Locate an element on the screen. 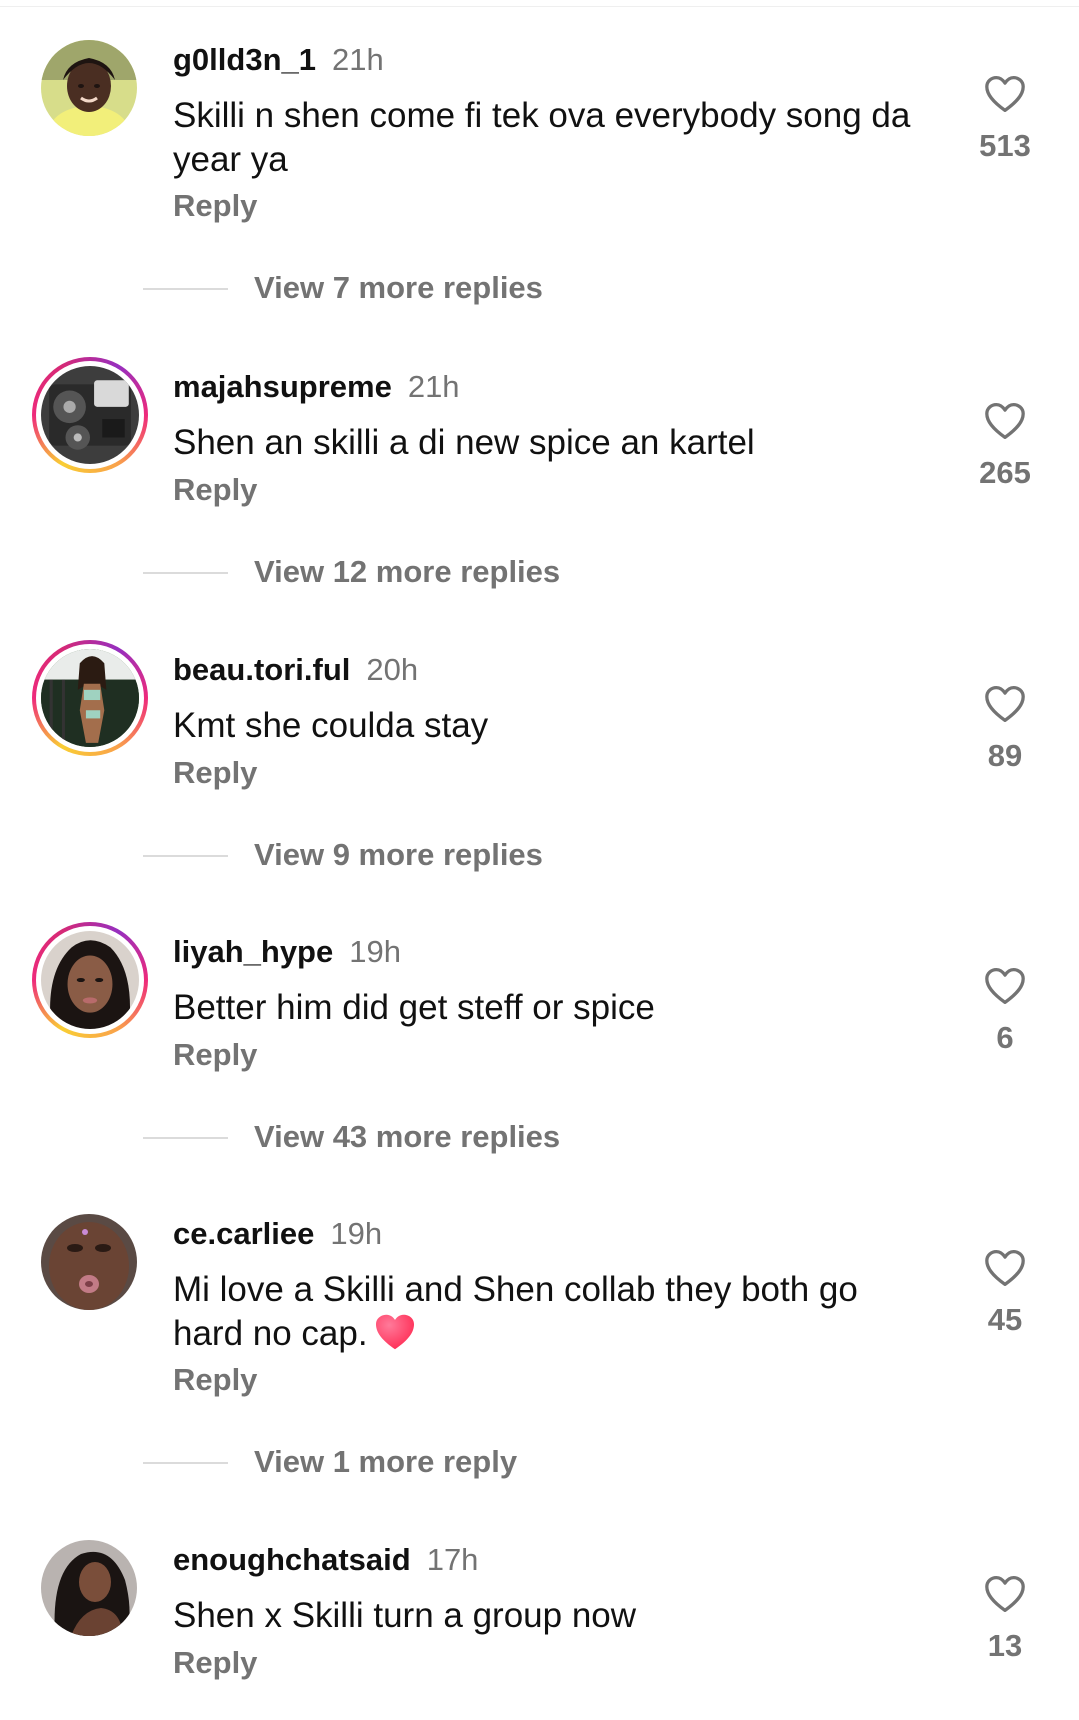 This screenshot has width=1079, height=1720. username-link: majahsupreme is located at coordinates (282, 386).